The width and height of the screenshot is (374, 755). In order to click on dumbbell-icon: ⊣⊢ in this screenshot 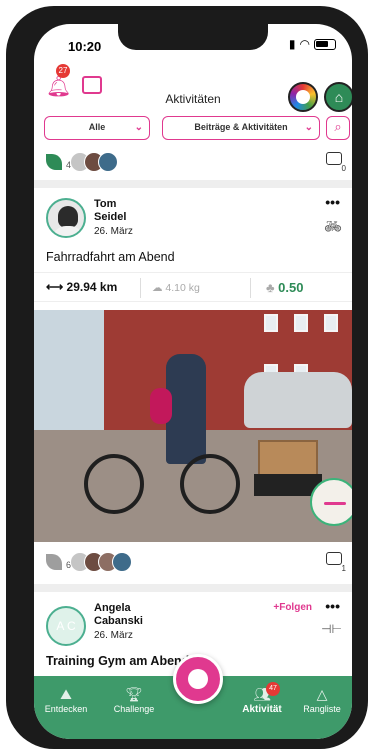, I will do `click(331, 629)`.